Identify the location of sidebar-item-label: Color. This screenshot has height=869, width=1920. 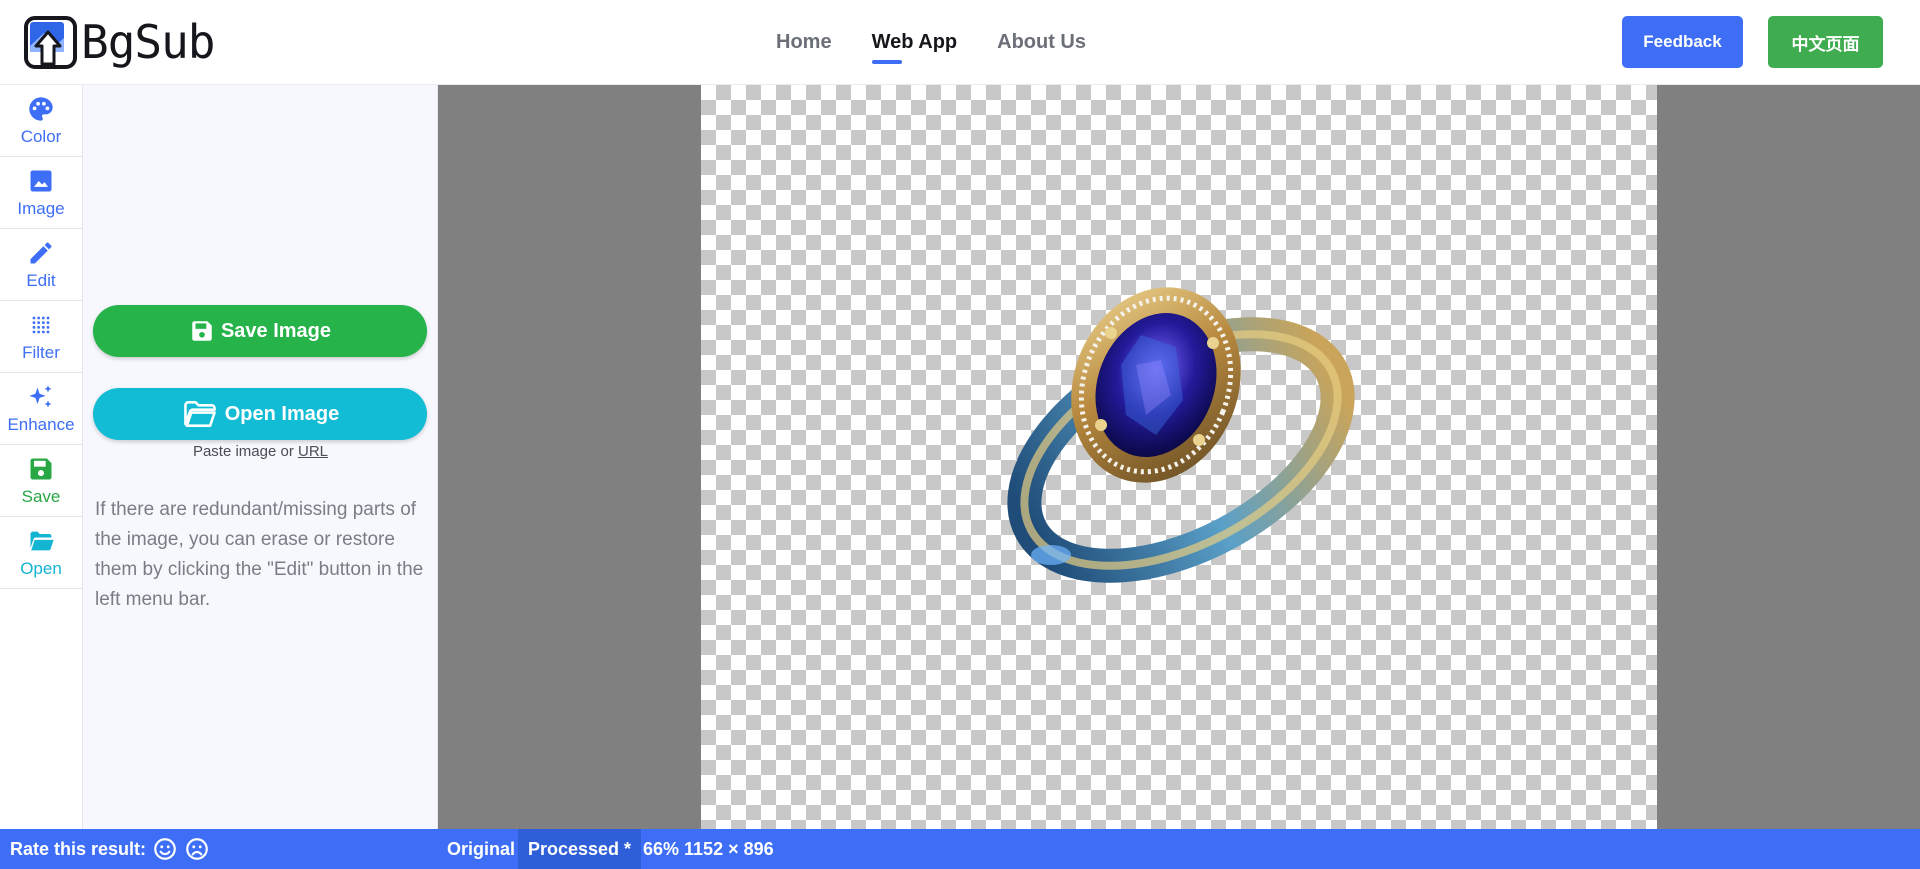
(41, 136).